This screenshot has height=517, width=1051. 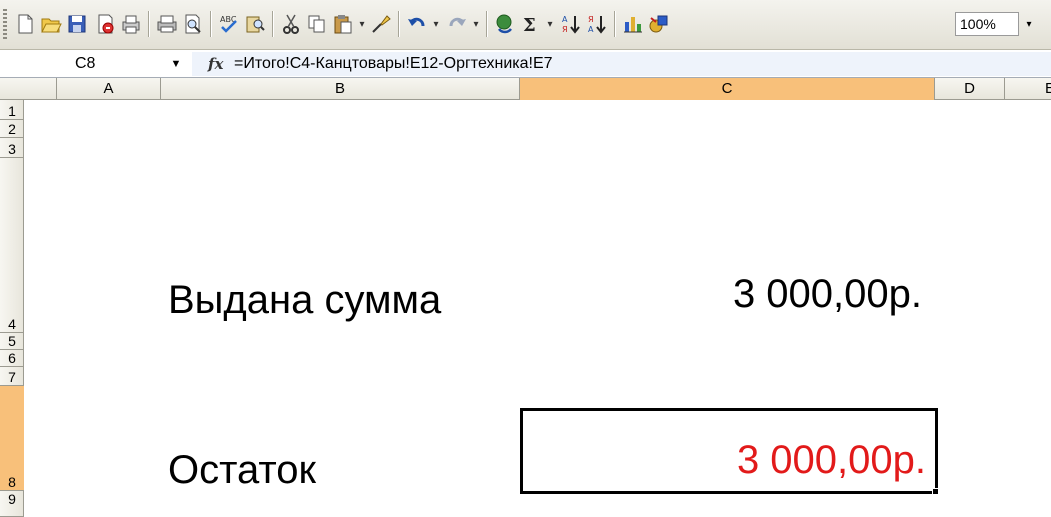 I want to click on row-header-6: 6, so click(x=12, y=358).